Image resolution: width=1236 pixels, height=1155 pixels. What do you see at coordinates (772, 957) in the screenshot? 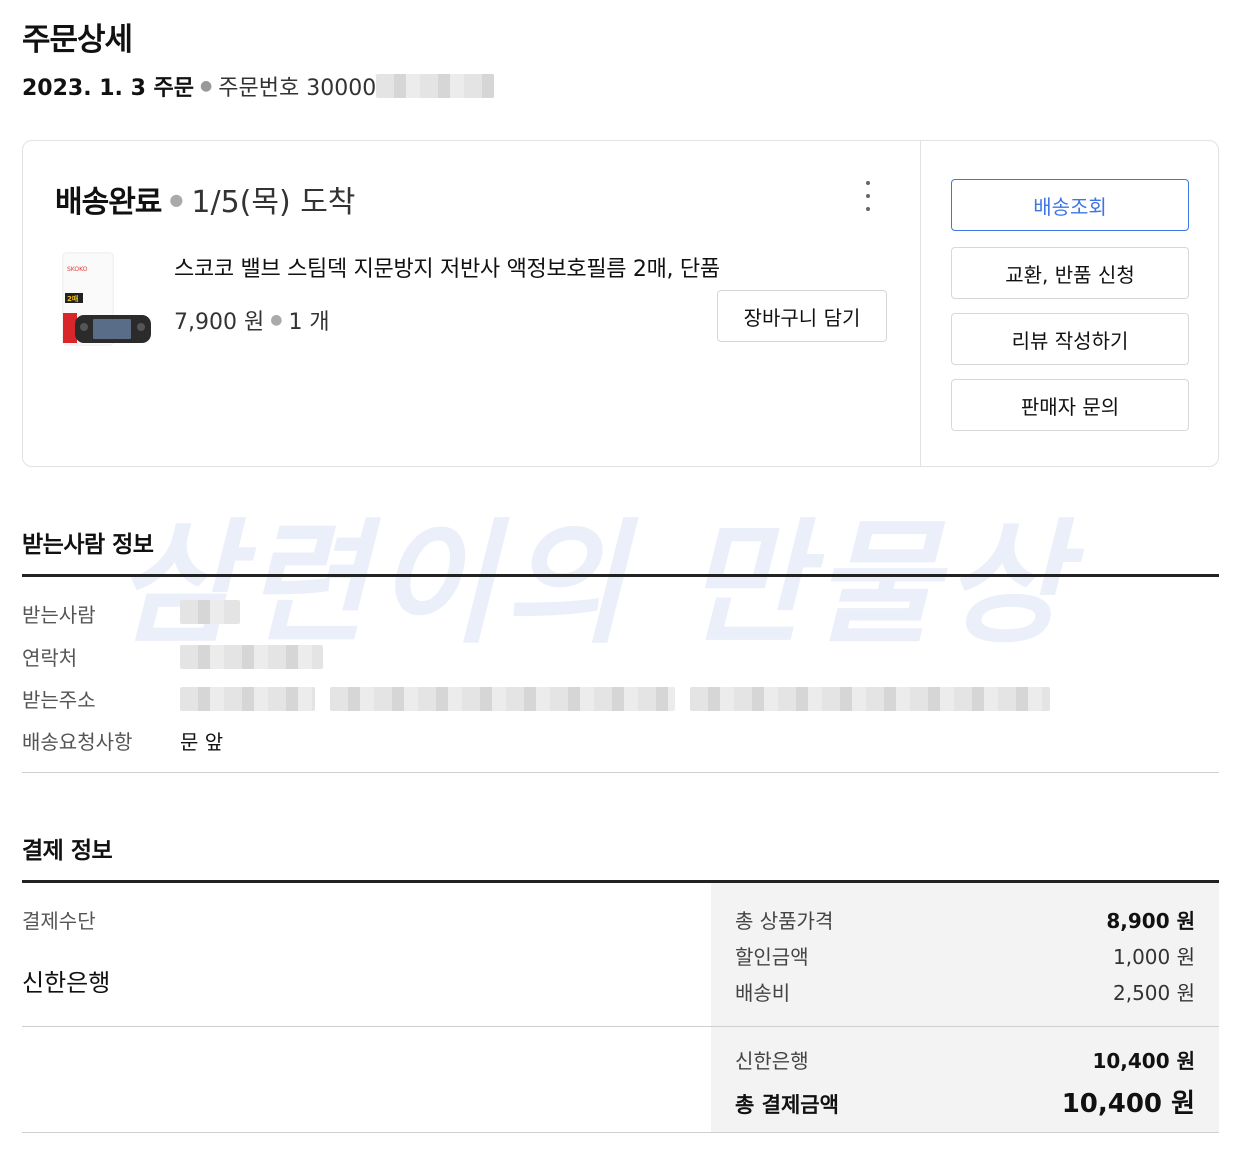
I see `discount-label: 할인금액` at bounding box center [772, 957].